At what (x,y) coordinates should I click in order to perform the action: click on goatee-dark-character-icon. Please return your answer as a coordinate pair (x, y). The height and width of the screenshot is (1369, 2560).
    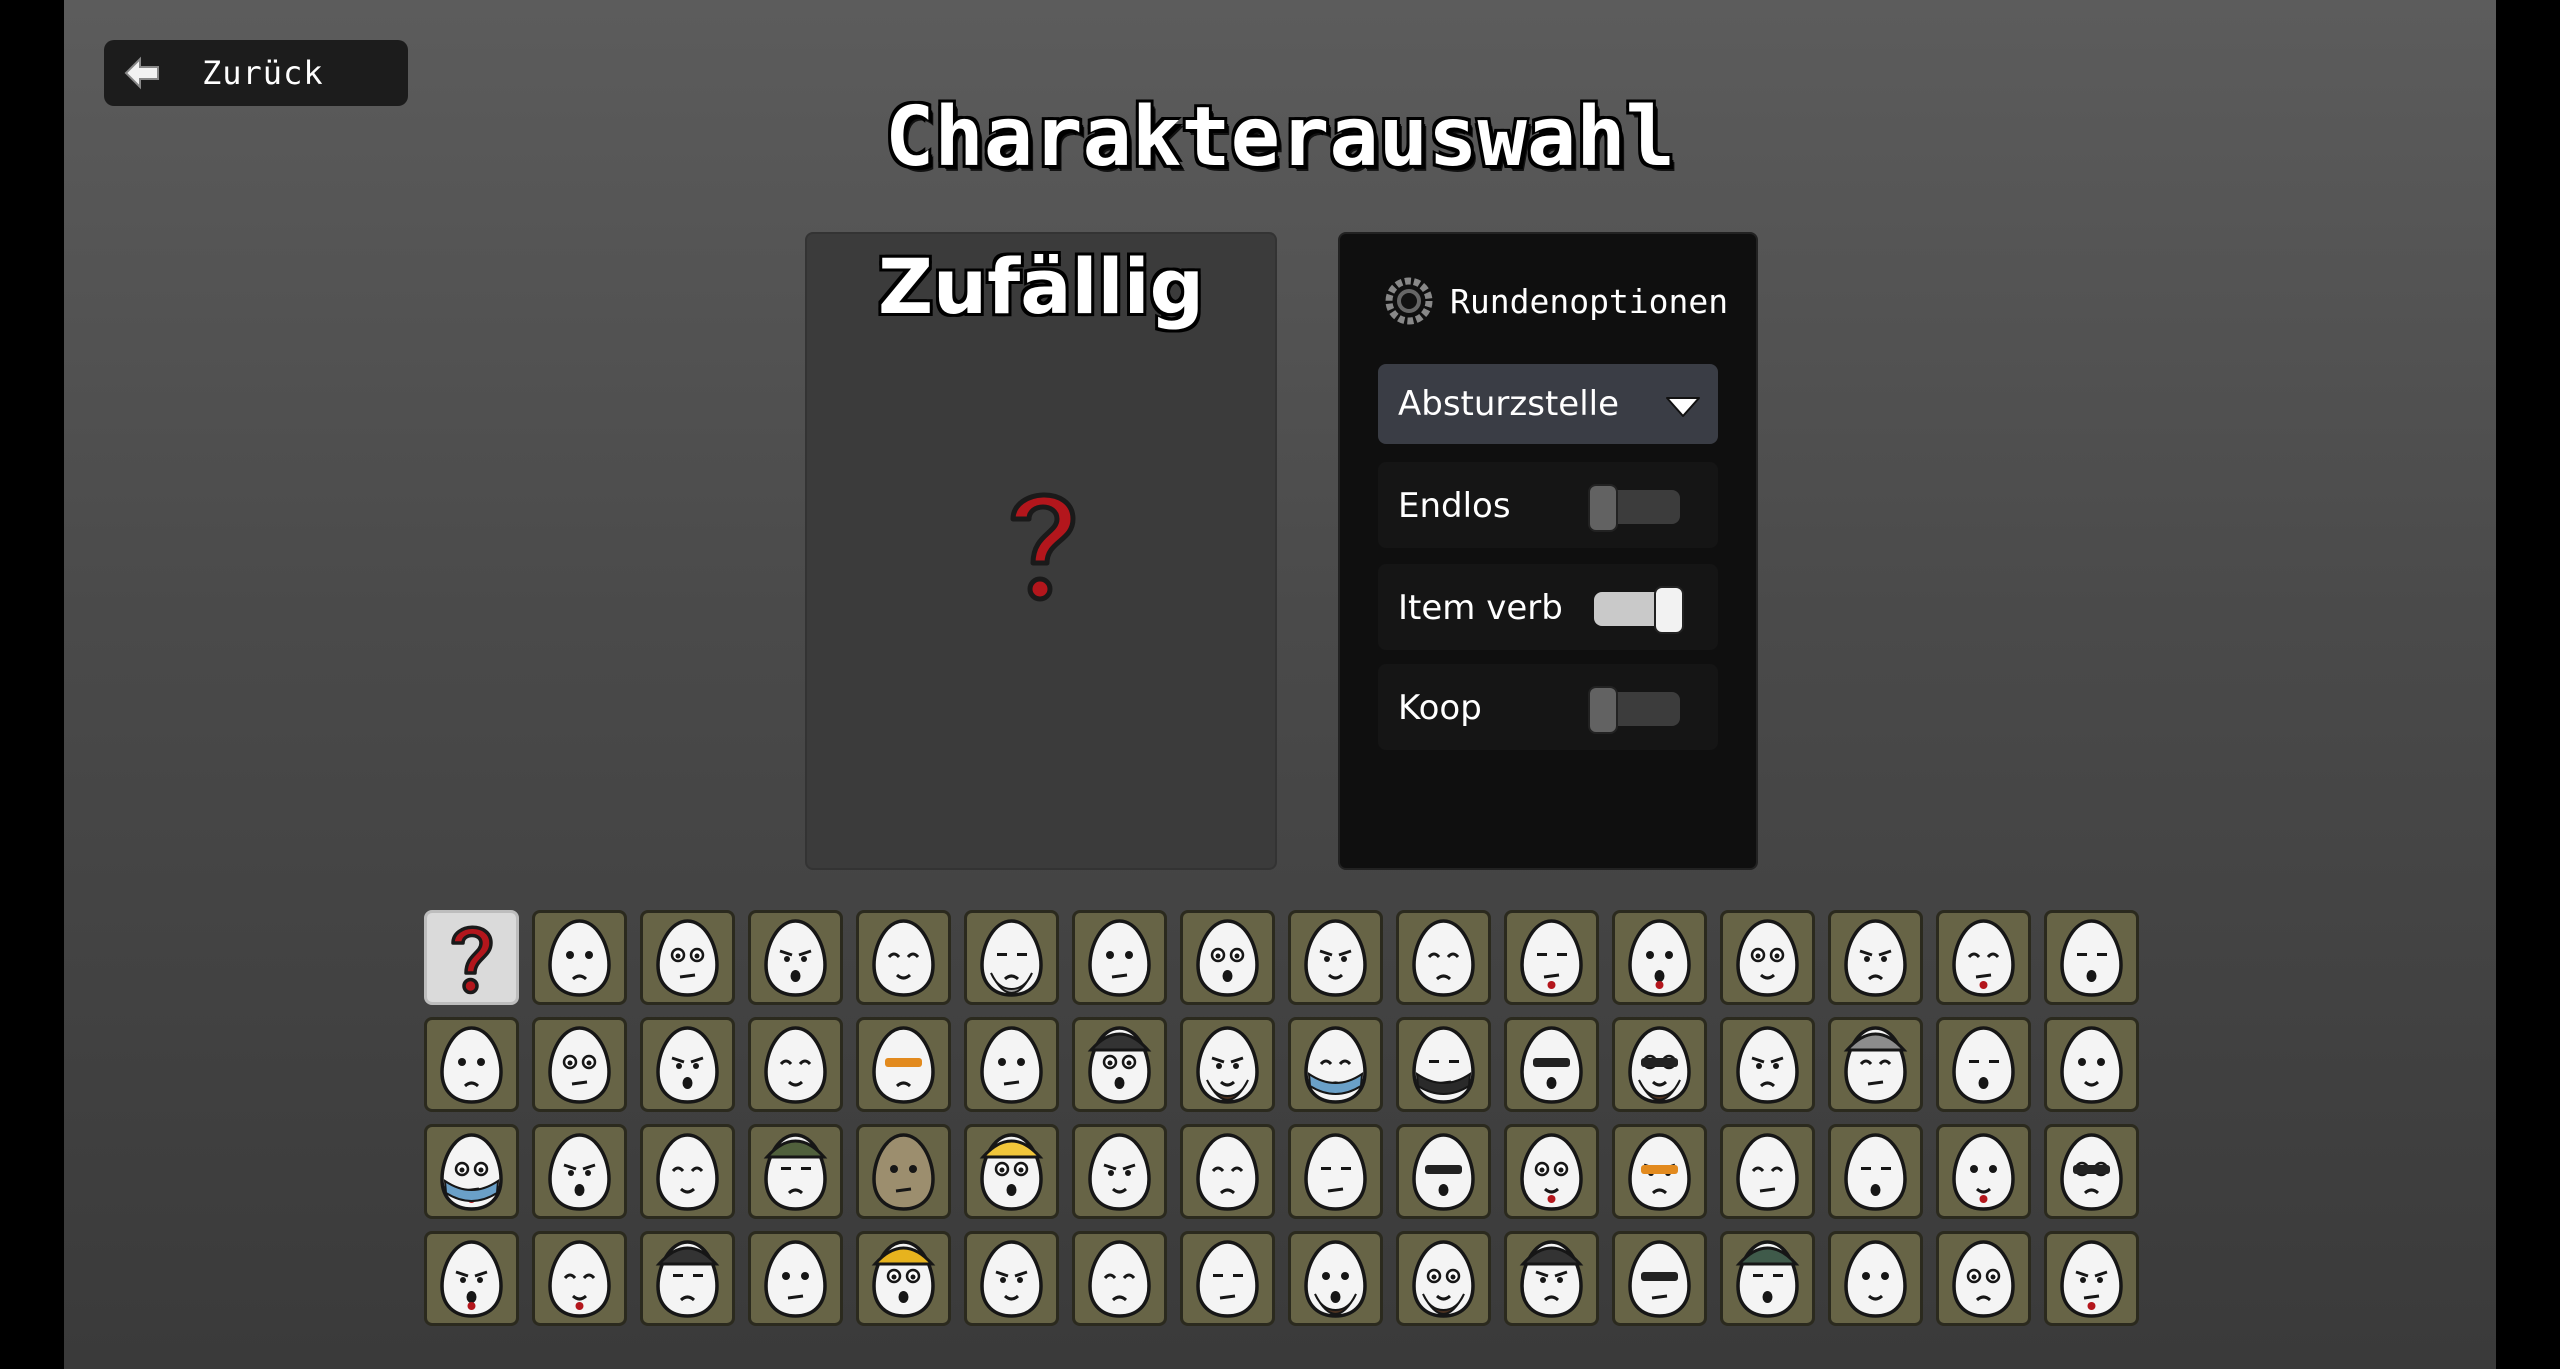
    Looking at the image, I should click on (1011, 1279).